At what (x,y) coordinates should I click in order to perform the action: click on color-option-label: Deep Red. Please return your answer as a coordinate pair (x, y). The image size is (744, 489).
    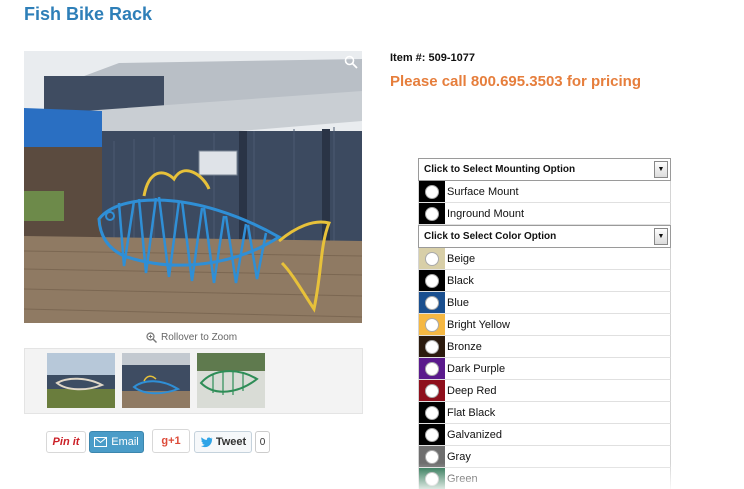
    Looking at the image, I should click on (472, 390).